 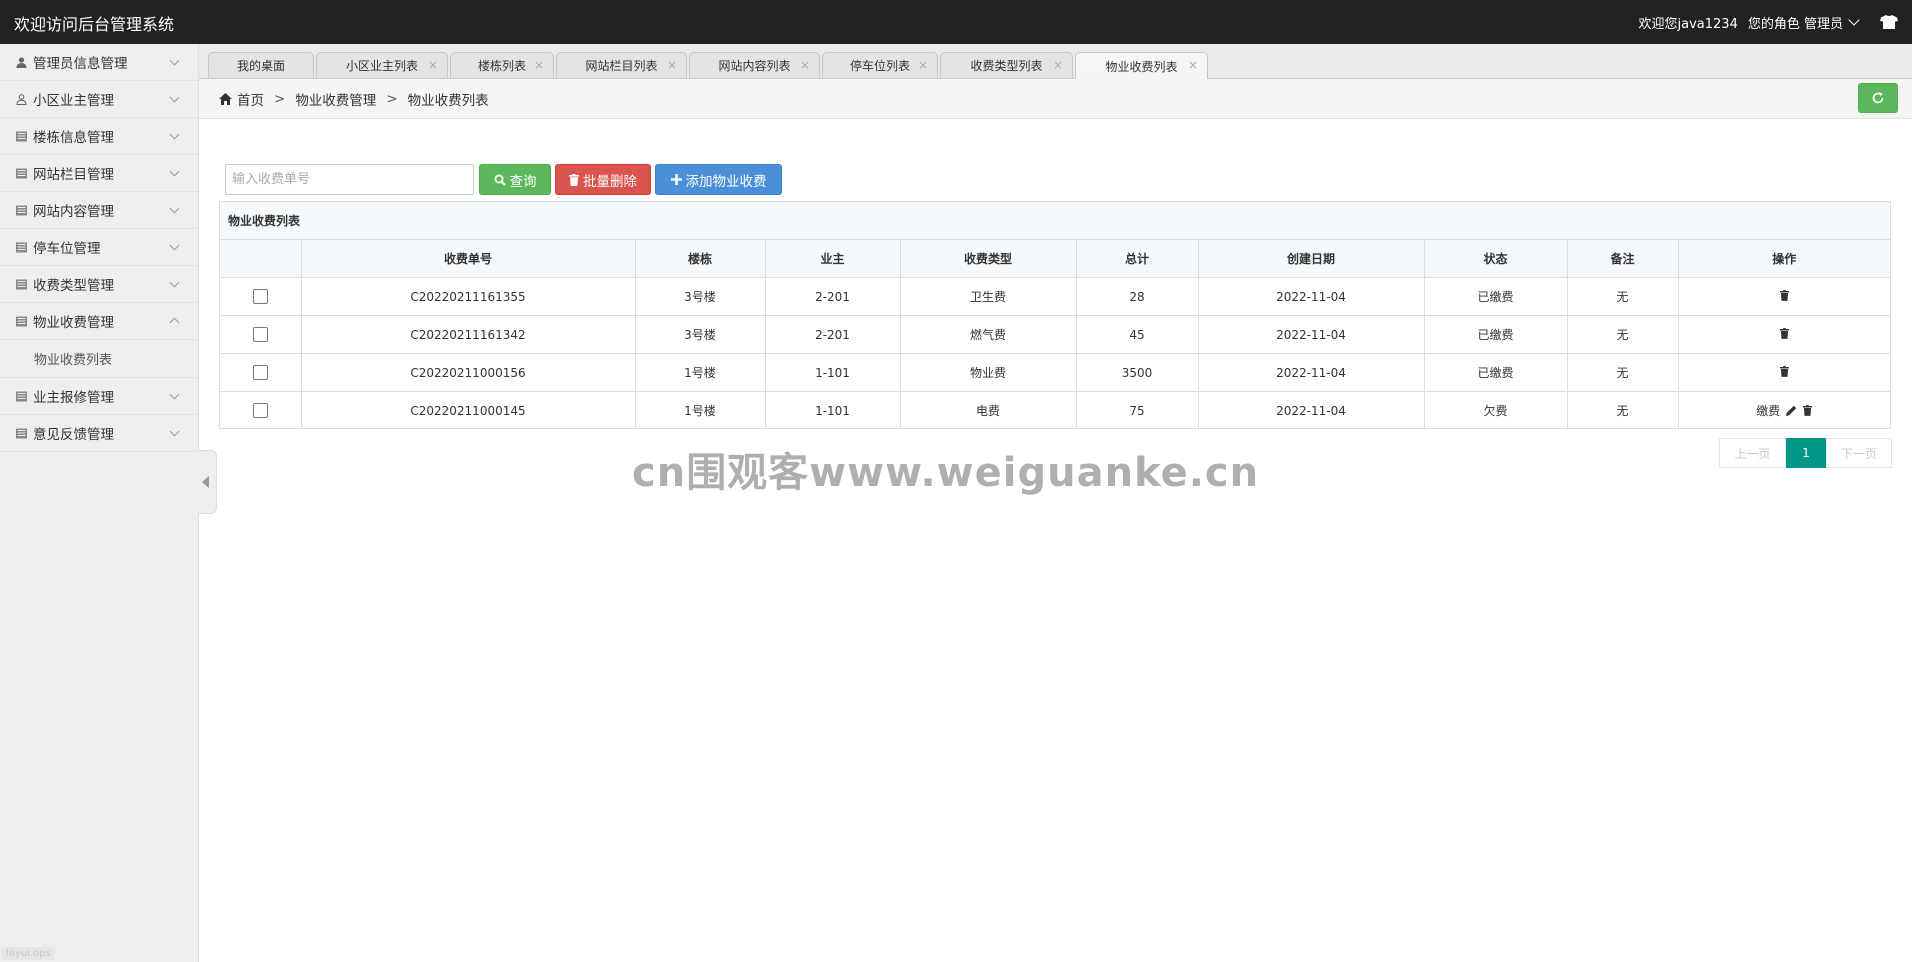 I want to click on row-select-cell, so click(x=261, y=372).